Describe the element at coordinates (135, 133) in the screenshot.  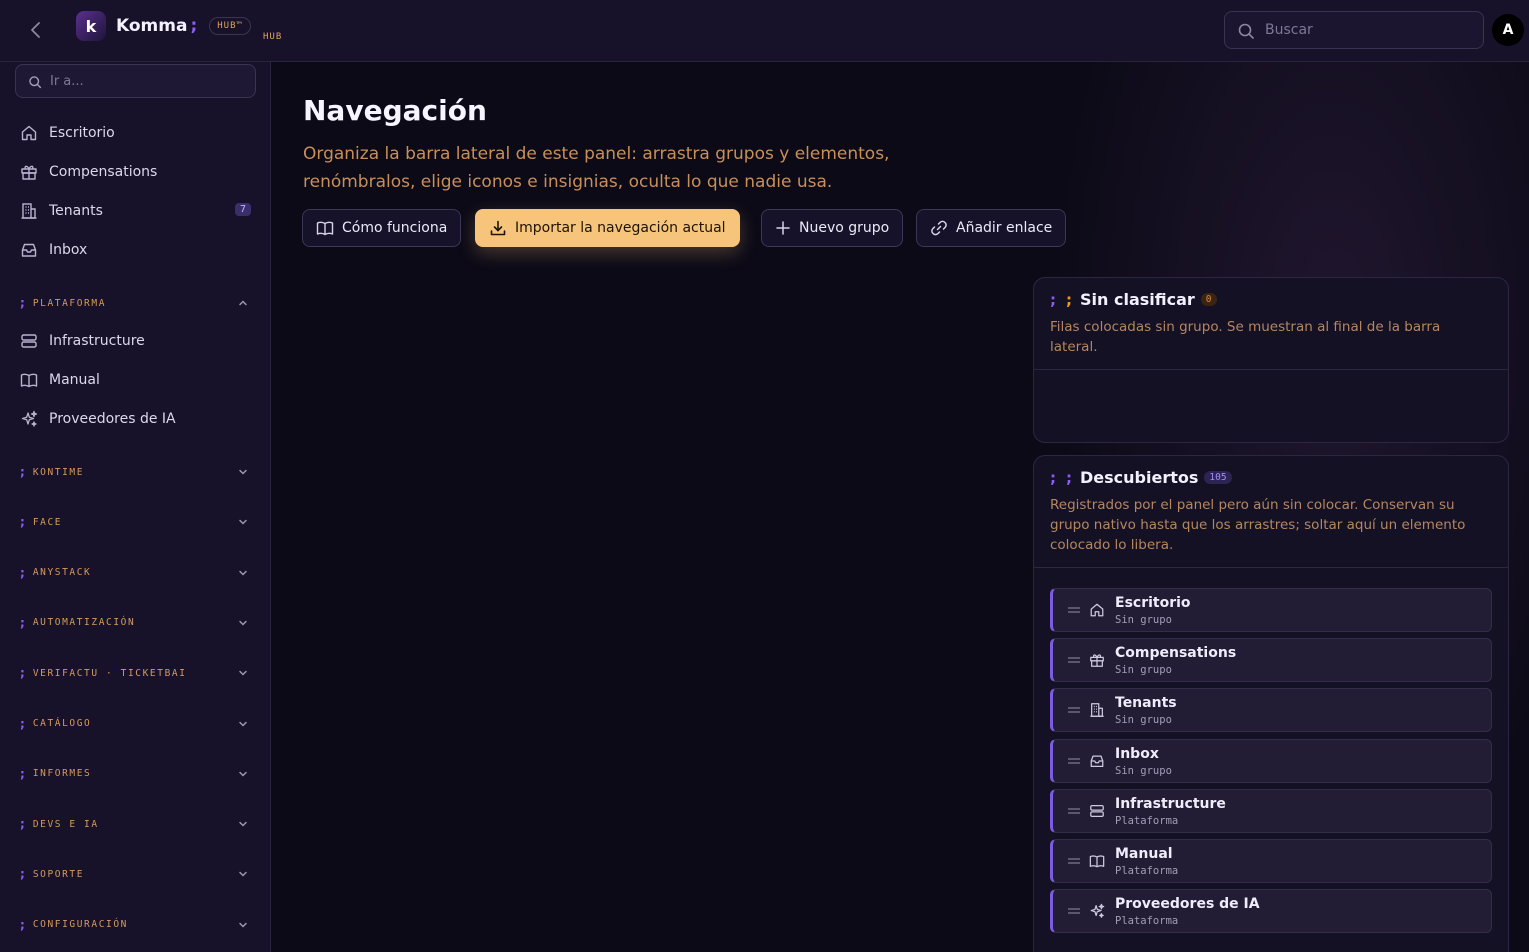
I see `sidebar-item-escritorio: Escritorio` at that location.